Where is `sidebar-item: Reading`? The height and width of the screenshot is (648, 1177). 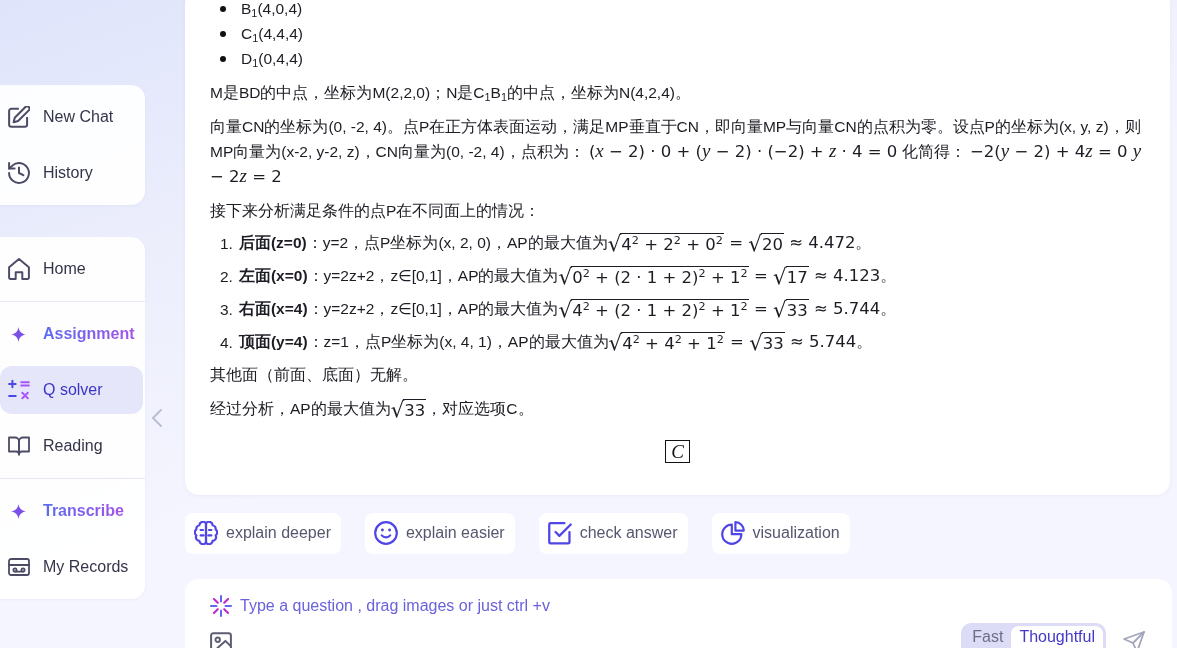 sidebar-item: Reading is located at coordinates (71, 446).